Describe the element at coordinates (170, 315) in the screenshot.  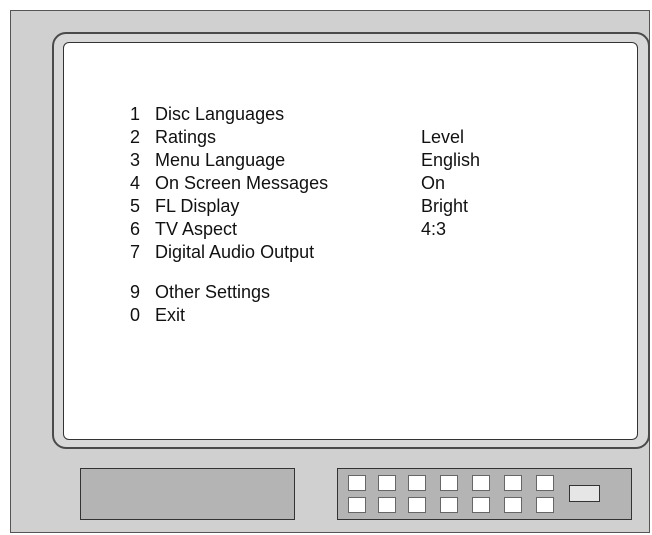
I see `menu-item-label: Exit` at that location.